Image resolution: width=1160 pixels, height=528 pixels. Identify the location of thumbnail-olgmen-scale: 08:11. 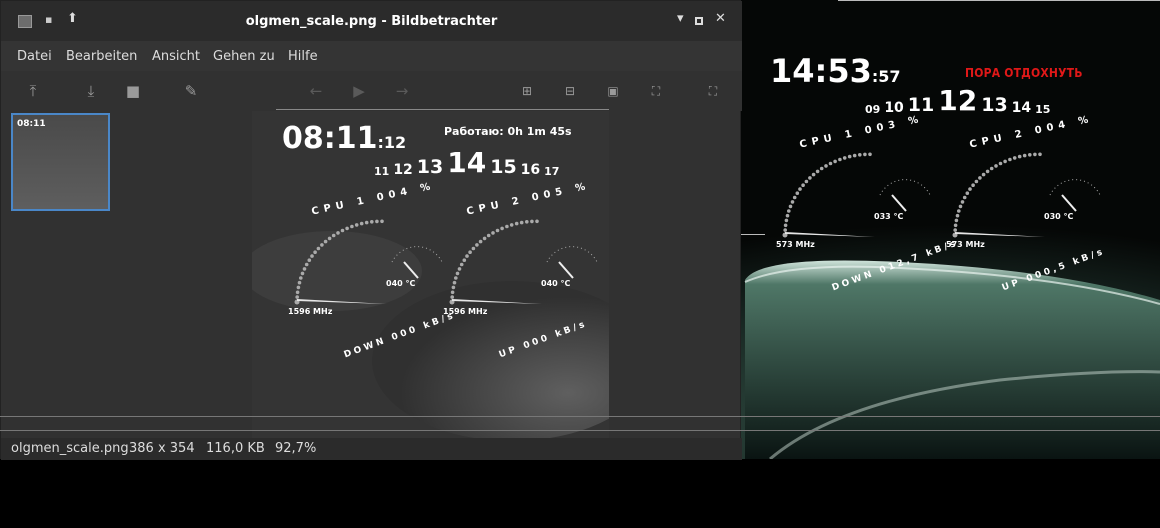
(60, 162).